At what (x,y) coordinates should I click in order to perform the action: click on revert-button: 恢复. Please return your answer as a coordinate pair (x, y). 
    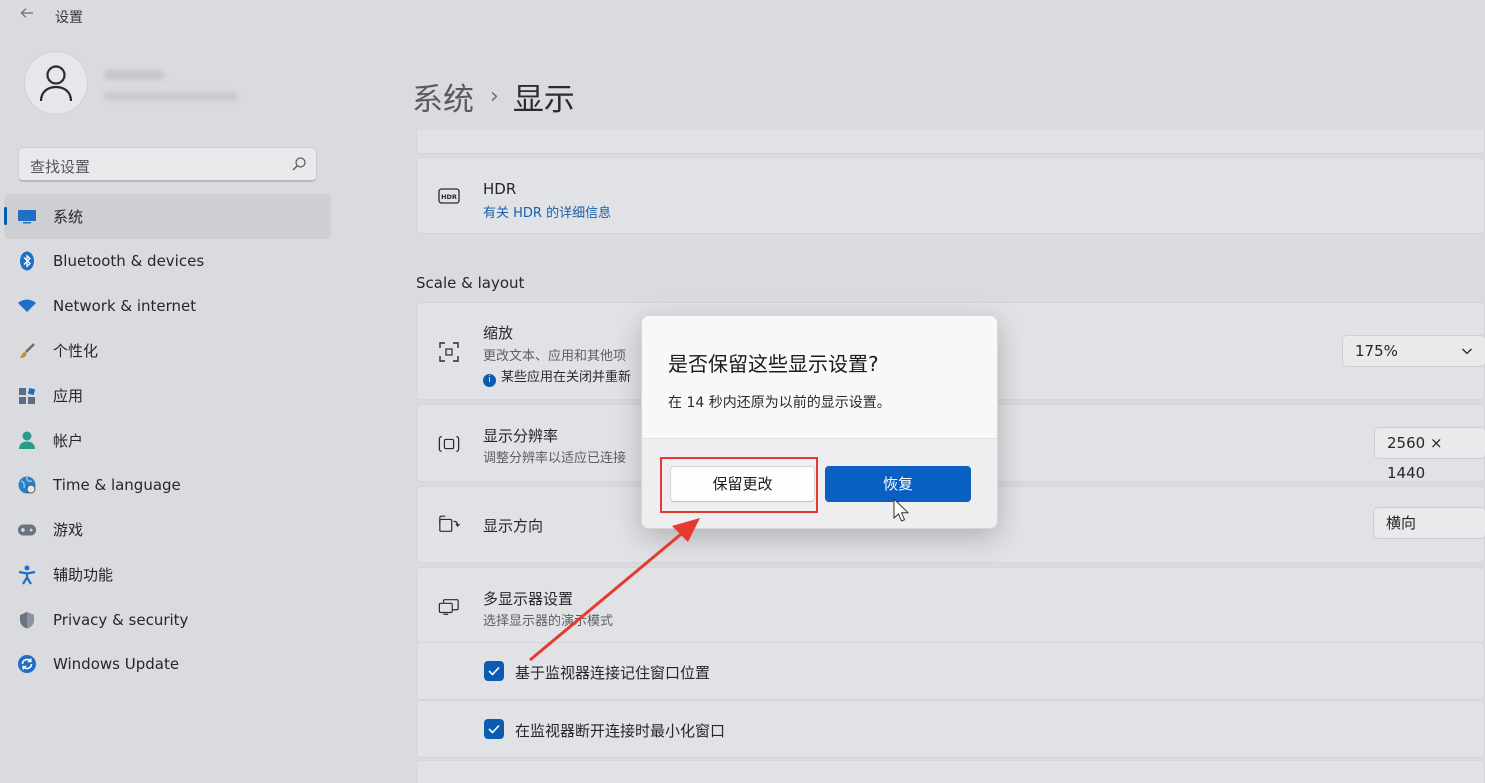
    Looking at the image, I should click on (898, 484).